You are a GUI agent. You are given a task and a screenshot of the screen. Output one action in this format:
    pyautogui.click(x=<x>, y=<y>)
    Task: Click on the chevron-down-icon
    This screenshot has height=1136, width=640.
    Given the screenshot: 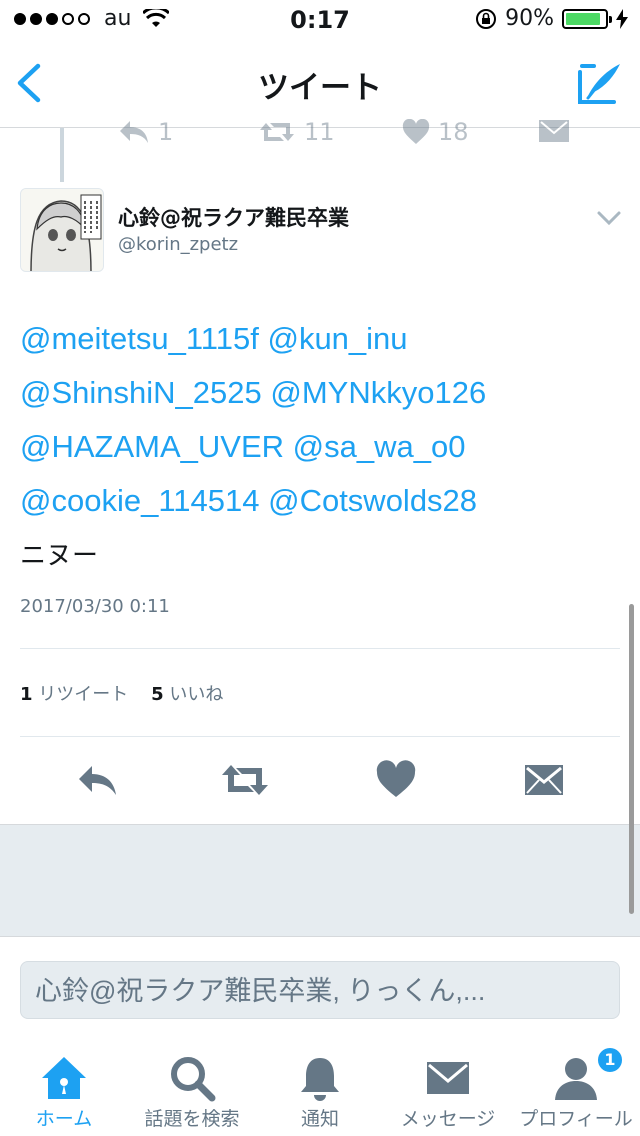 What is the action you would take?
    pyautogui.click(x=609, y=218)
    